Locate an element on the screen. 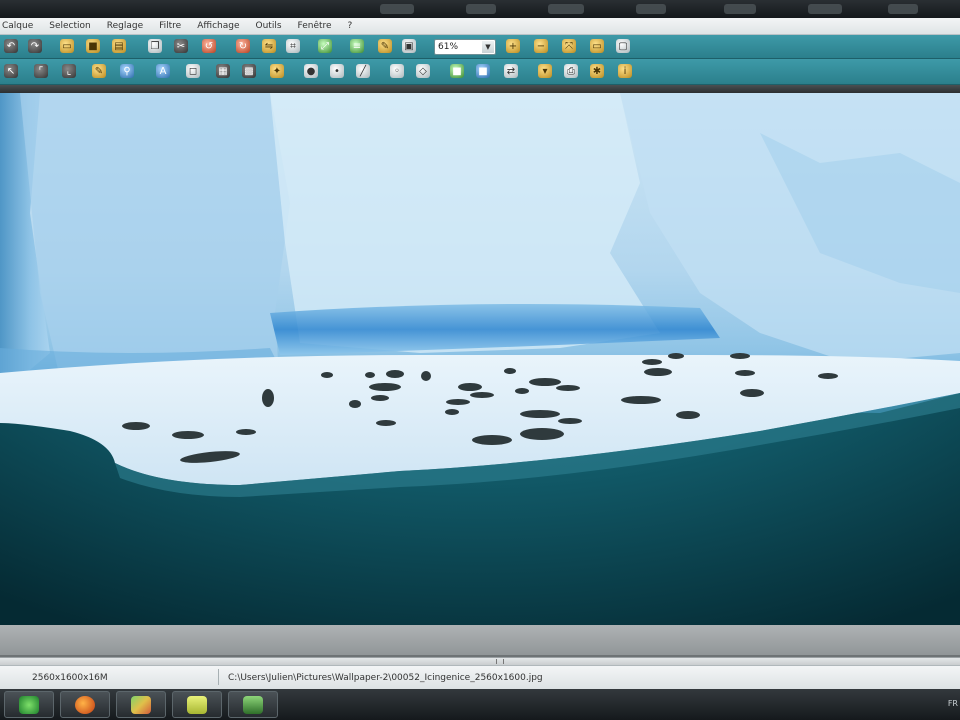 The image size is (960, 720). pointer-icon: ↖ is located at coordinates (11, 71).